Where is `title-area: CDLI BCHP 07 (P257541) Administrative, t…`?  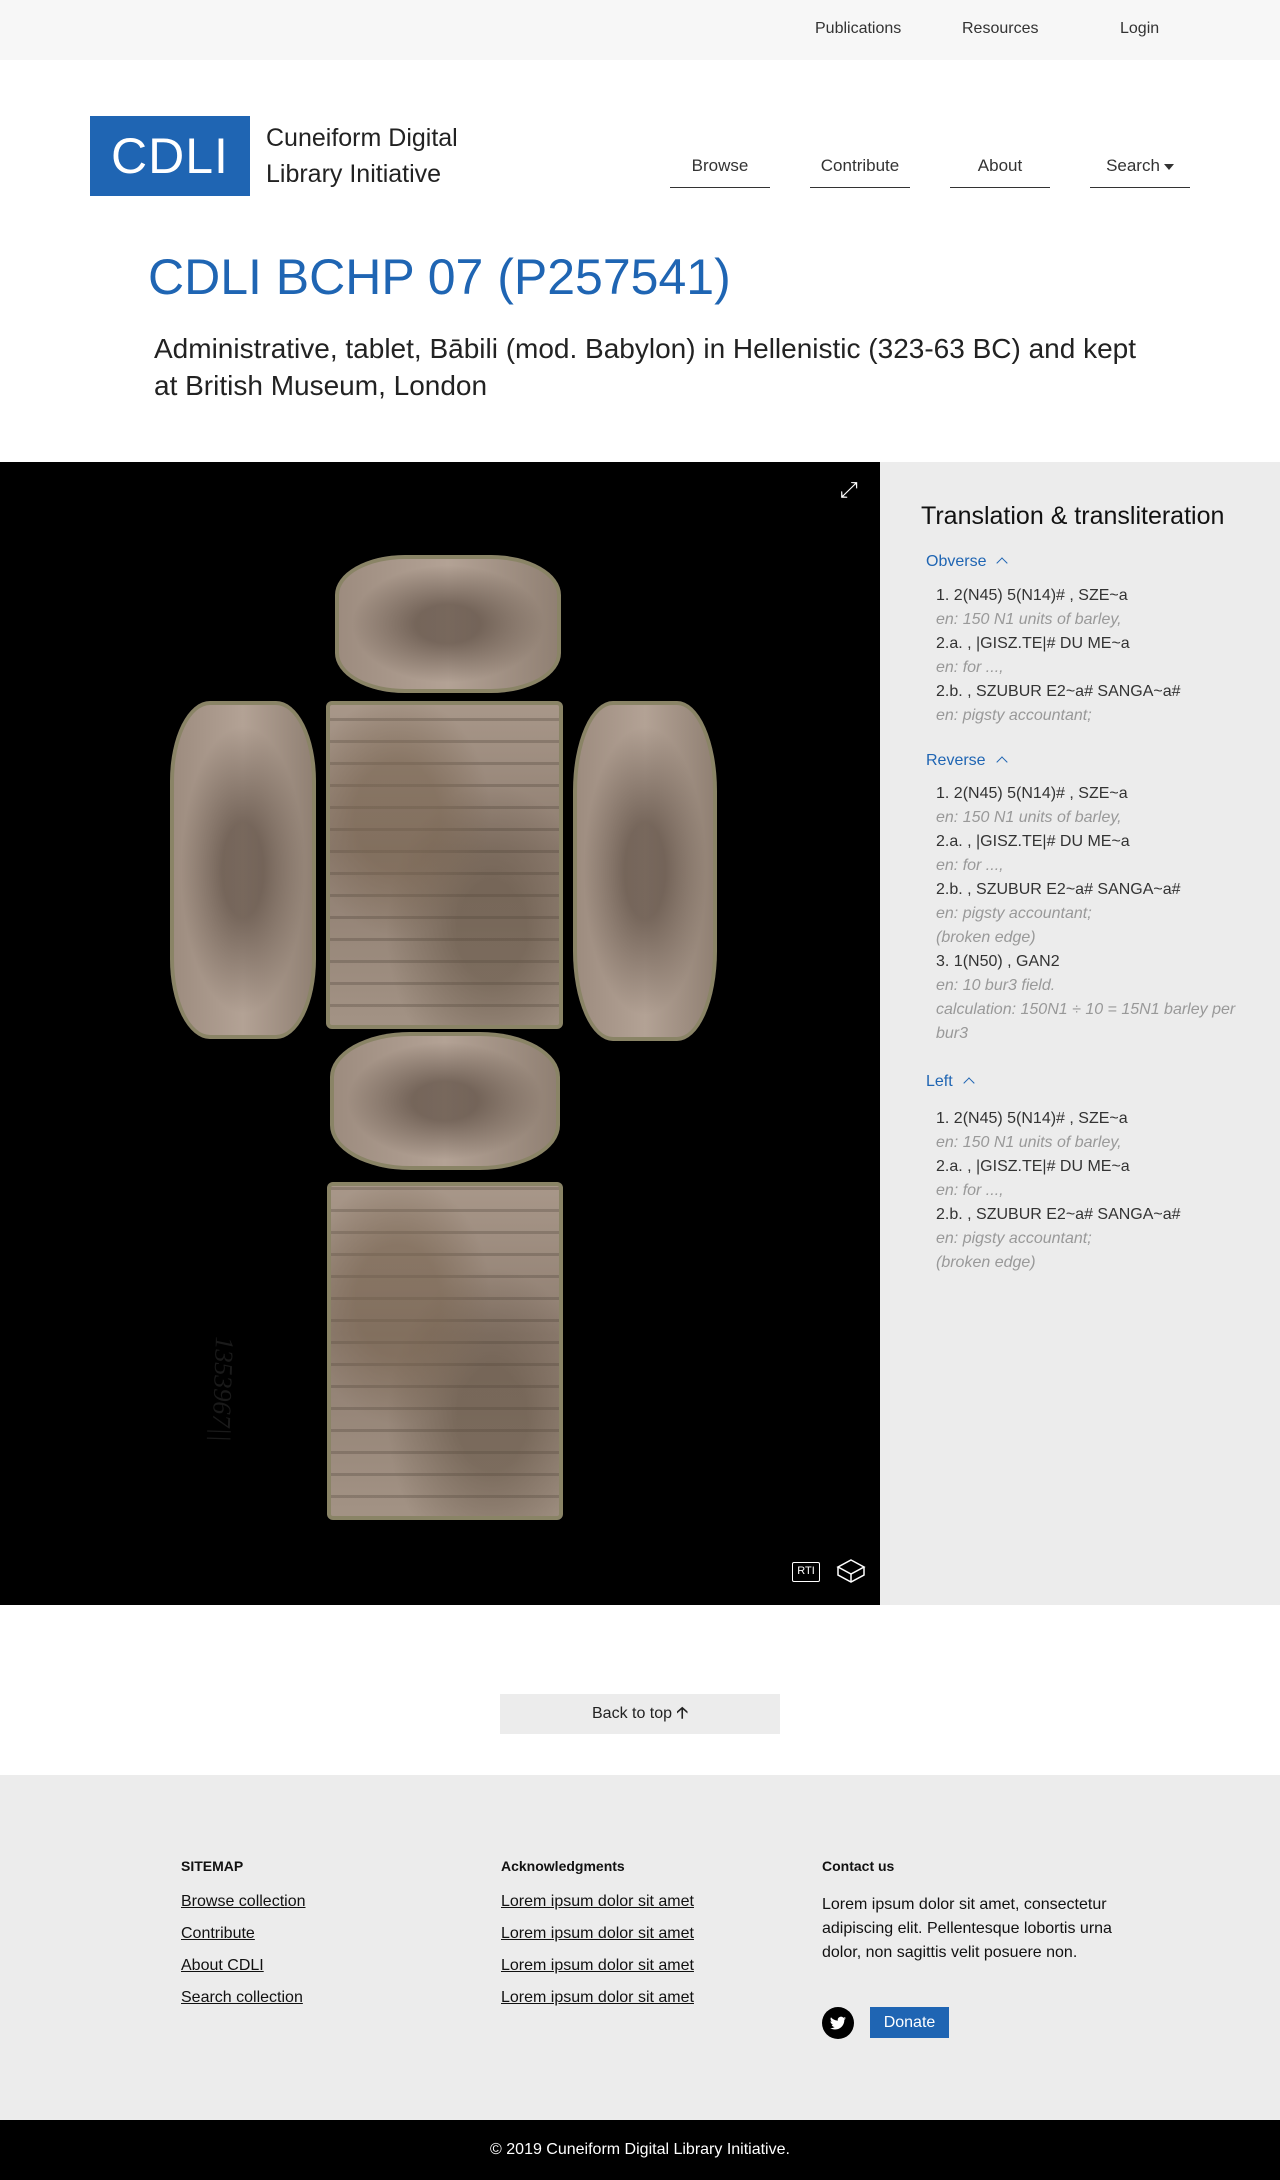 title-area: CDLI BCHP 07 (P257541) Administrative, t… is located at coordinates (640, 346).